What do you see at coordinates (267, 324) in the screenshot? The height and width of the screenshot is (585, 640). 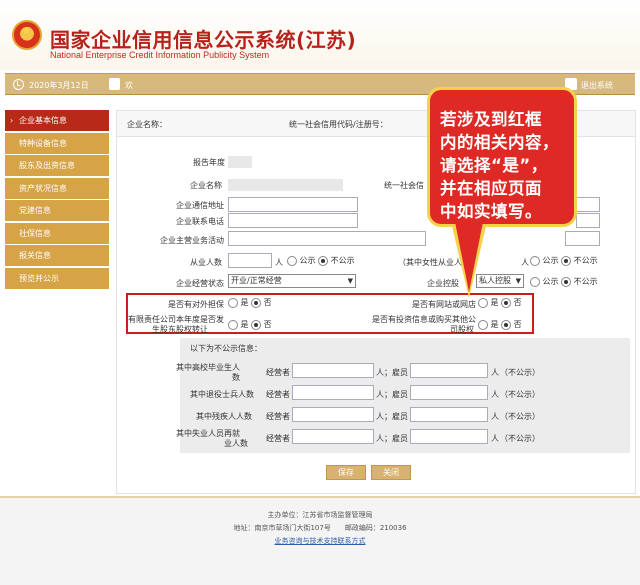 I see `equity-transfer-no-label: 否` at bounding box center [267, 324].